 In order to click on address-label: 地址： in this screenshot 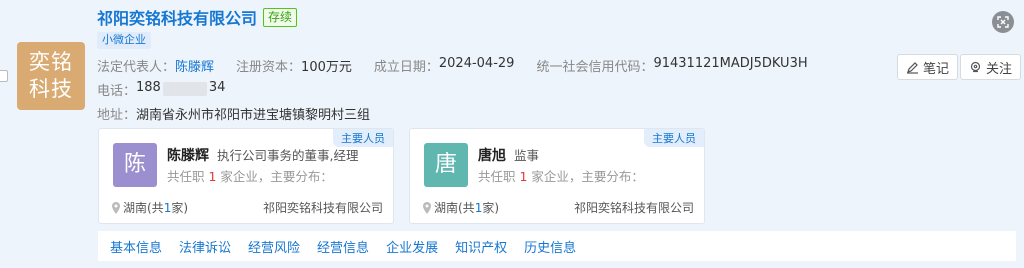, I will do `click(117, 115)`.